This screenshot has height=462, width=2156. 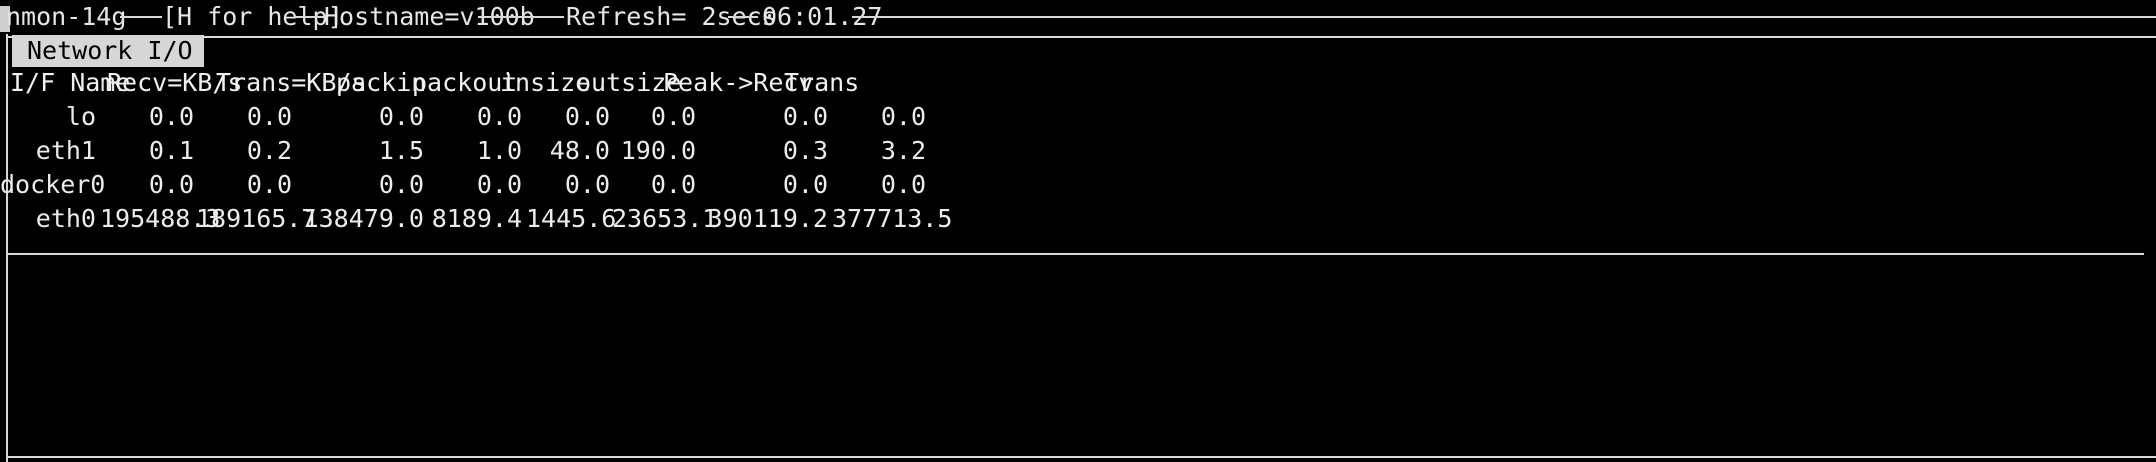 What do you see at coordinates (1082, 457) in the screenshot?
I see `screen-bottom-rule` at bounding box center [1082, 457].